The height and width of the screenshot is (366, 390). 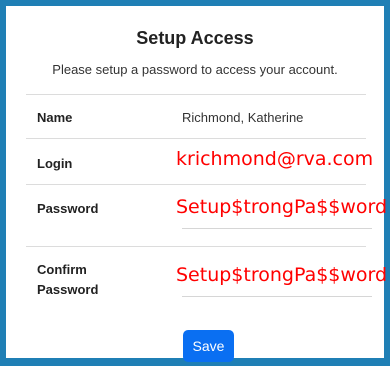 I want to click on page-title: Setup Access, so click(x=195, y=38).